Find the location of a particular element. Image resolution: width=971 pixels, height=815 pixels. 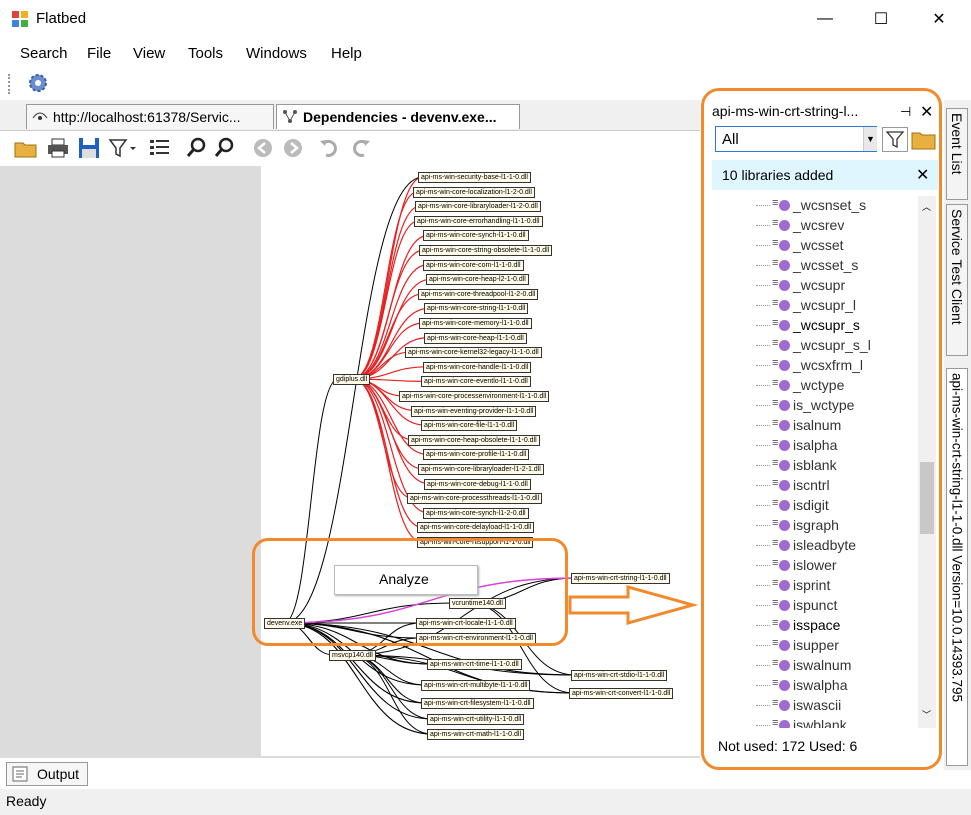

graph-node: api-ms-win-core-memory-l1-1-0.dll is located at coordinates (475, 323).